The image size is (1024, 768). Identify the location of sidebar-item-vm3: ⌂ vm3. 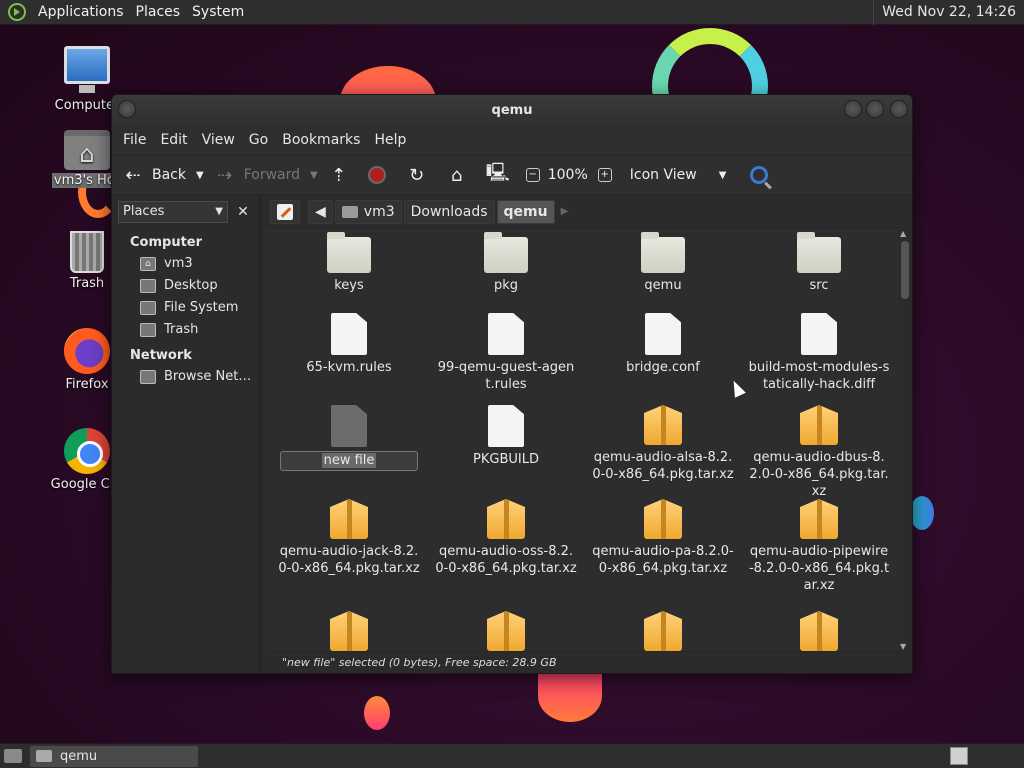
(185, 264).